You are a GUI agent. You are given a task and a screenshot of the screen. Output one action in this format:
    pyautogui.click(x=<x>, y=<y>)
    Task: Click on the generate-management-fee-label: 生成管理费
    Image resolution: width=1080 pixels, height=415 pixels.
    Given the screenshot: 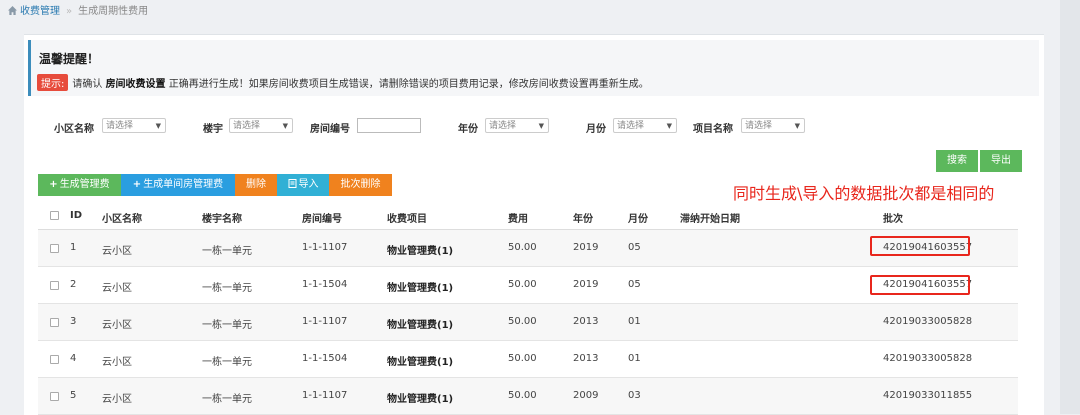 What is the action you would take?
    pyautogui.click(x=84, y=184)
    